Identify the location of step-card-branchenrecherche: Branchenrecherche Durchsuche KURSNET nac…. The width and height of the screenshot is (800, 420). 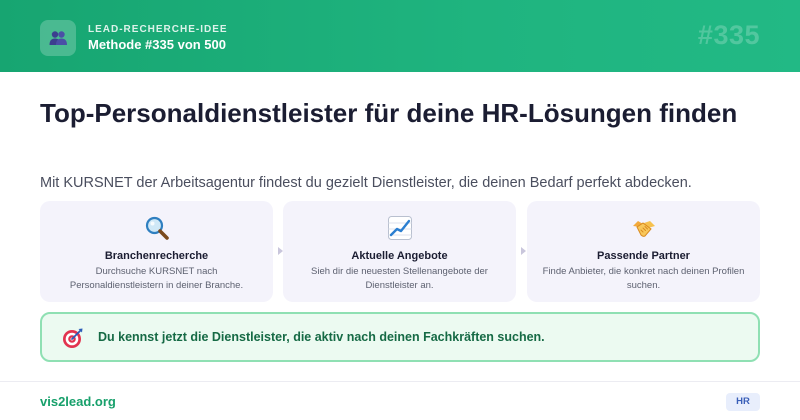
(156, 251).